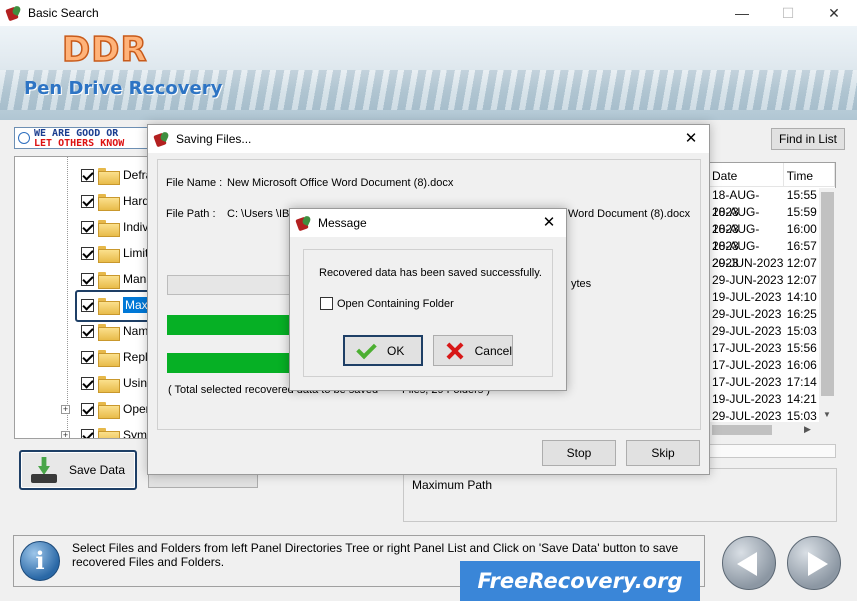 The height and width of the screenshot is (601, 857). Describe the element at coordinates (342, 223) in the screenshot. I see `message-dialog-title: Message` at that location.